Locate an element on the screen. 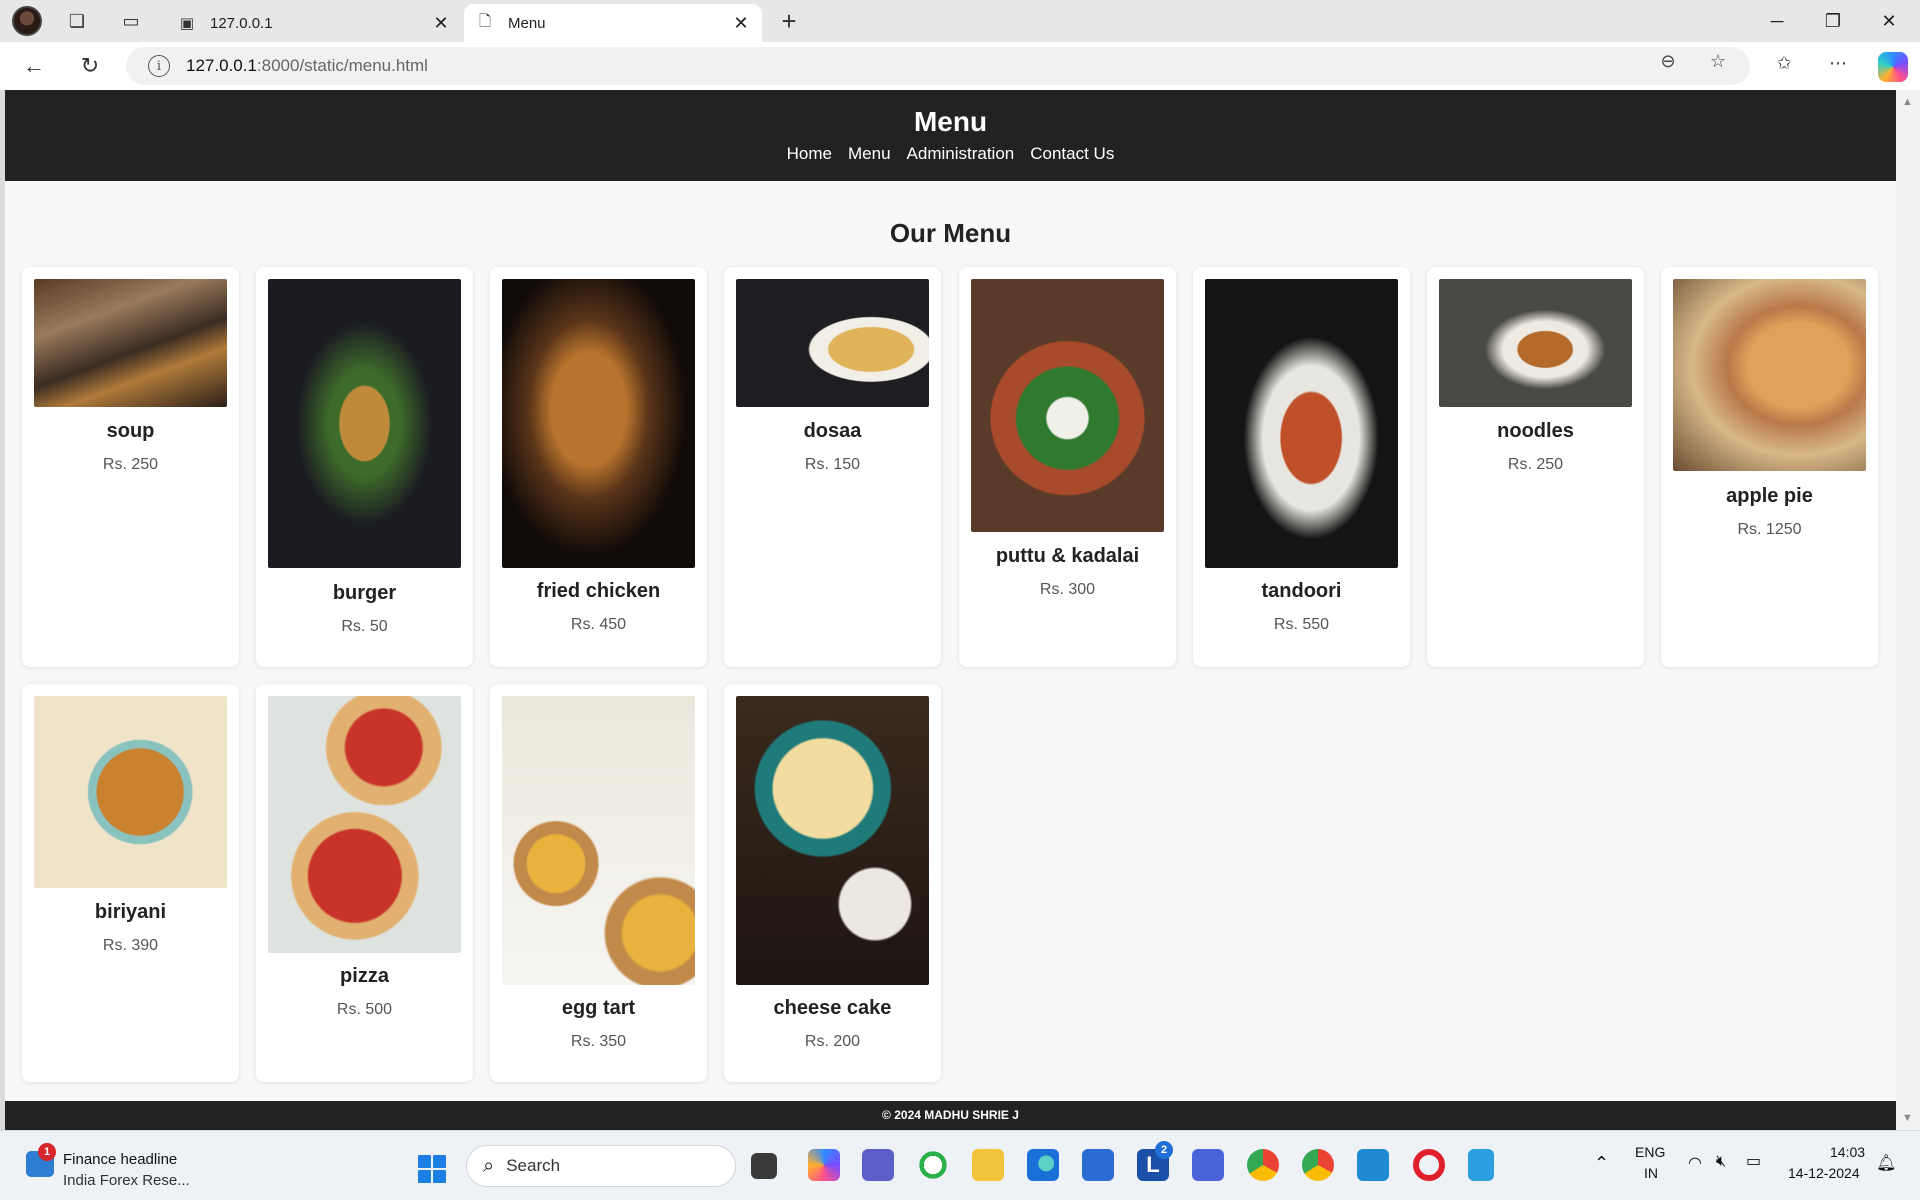 The image size is (1920, 1200). menu-card: burger Rs. 50 is located at coordinates (364, 467).